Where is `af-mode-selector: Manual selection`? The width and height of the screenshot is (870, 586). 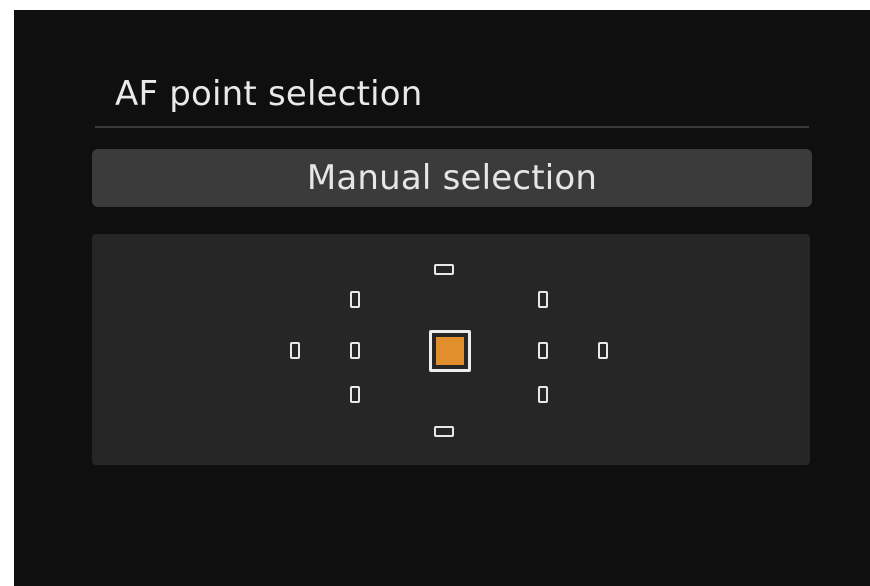 af-mode-selector: Manual selection is located at coordinates (452, 178).